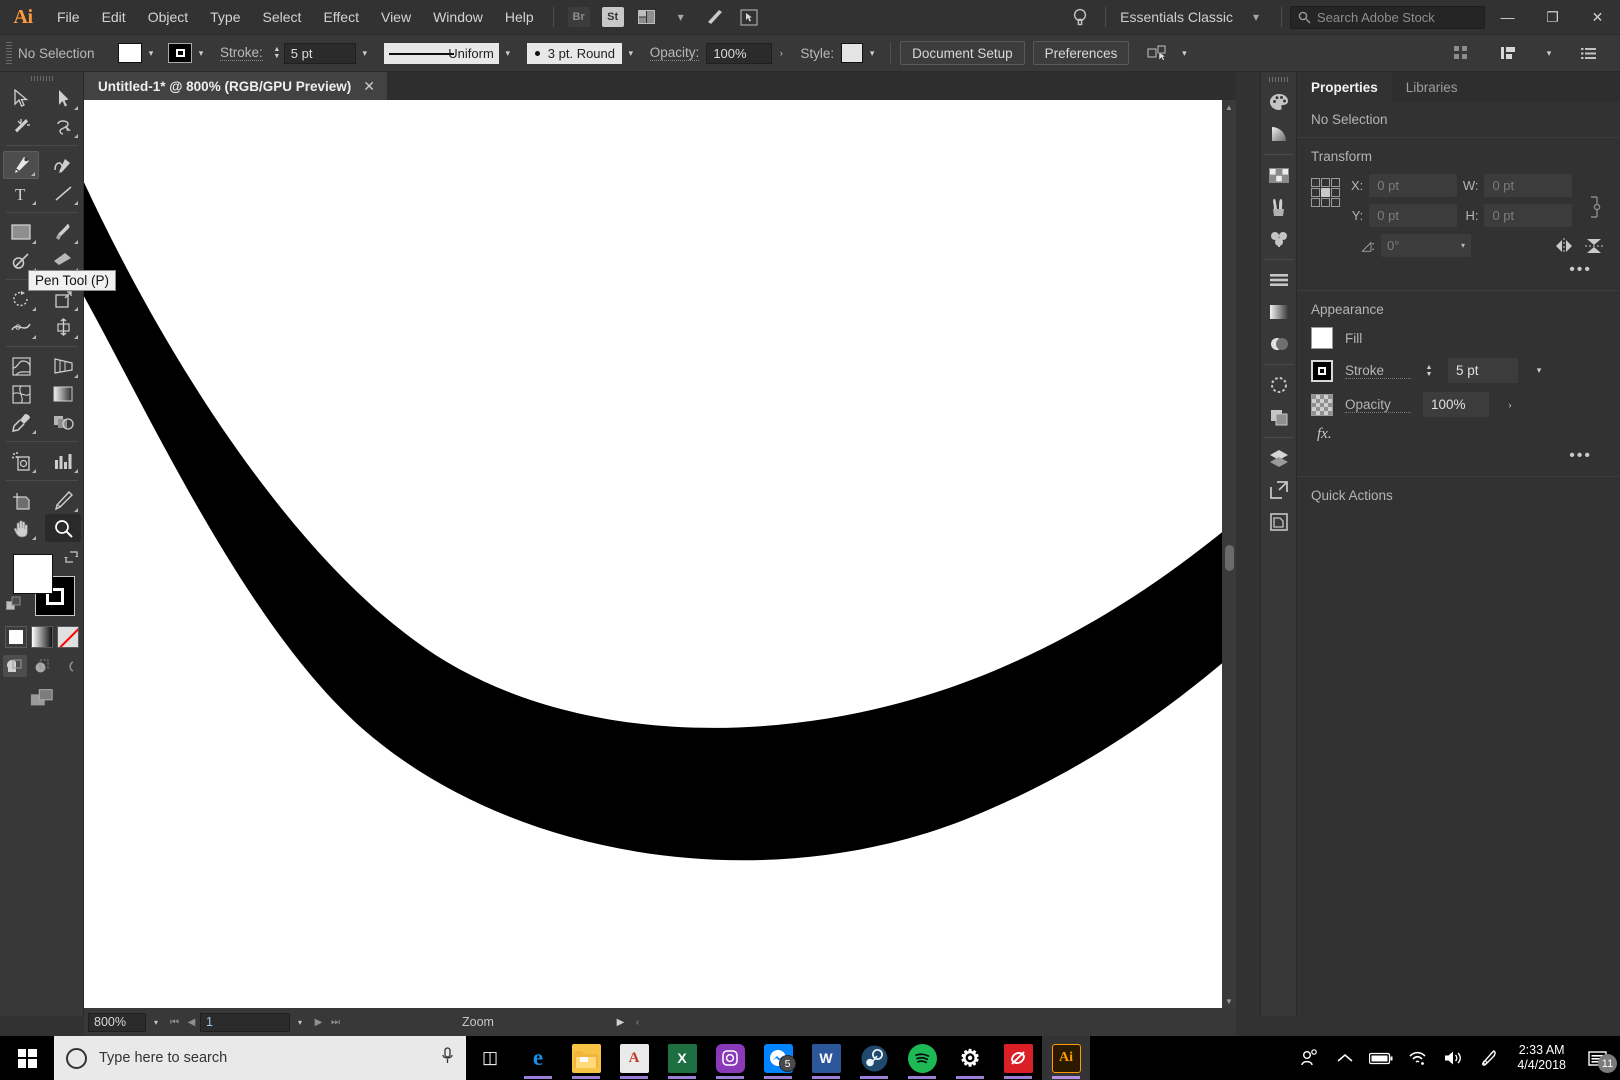 This screenshot has width=1620, height=1080. Describe the element at coordinates (1279, 175) in the screenshot. I see `swatches-panel-icon` at that location.